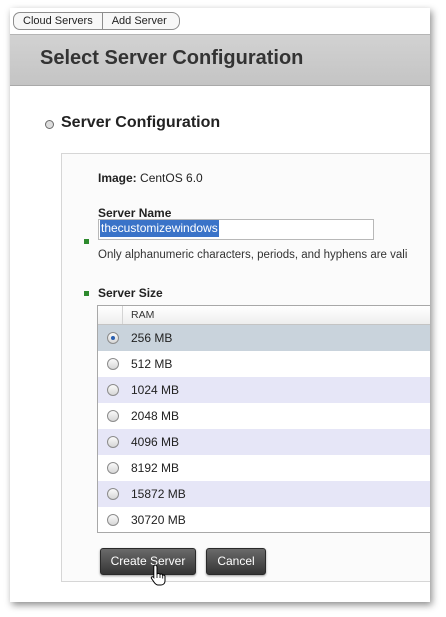 Image resolution: width=446 pixels, height=617 pixels. What do you see at coordinates (264, 468) in the screenshot?
I see `size-option-row: 8192 MB` at bounding box center [264, 468].